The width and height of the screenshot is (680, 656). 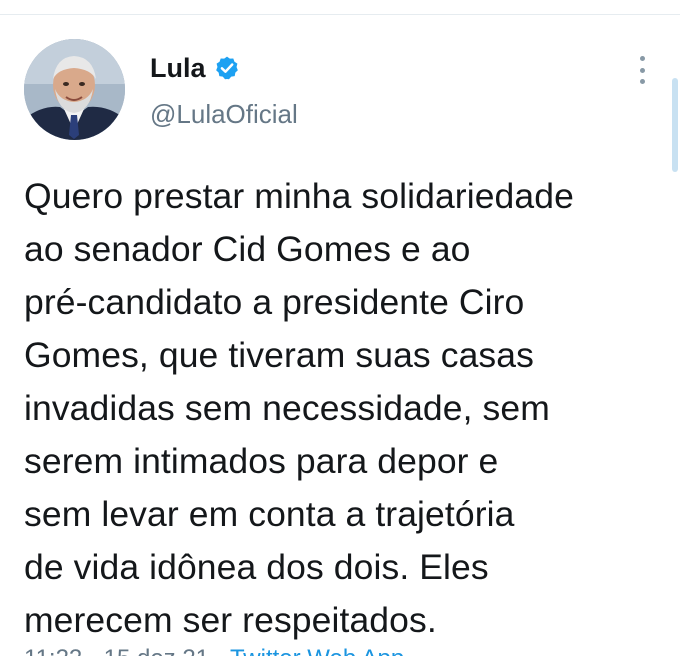 What do you see at coordinates (224, 114) in the screenshot?
I see `author-handle: @LulaOficial` at bounding box center [224, 114].